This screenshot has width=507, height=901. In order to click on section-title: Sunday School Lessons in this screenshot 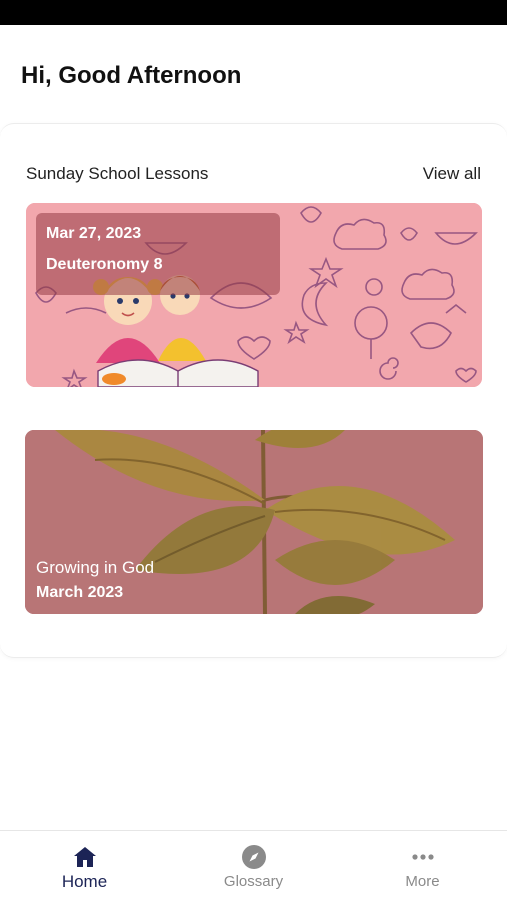, I will do `click(117, 173)`.